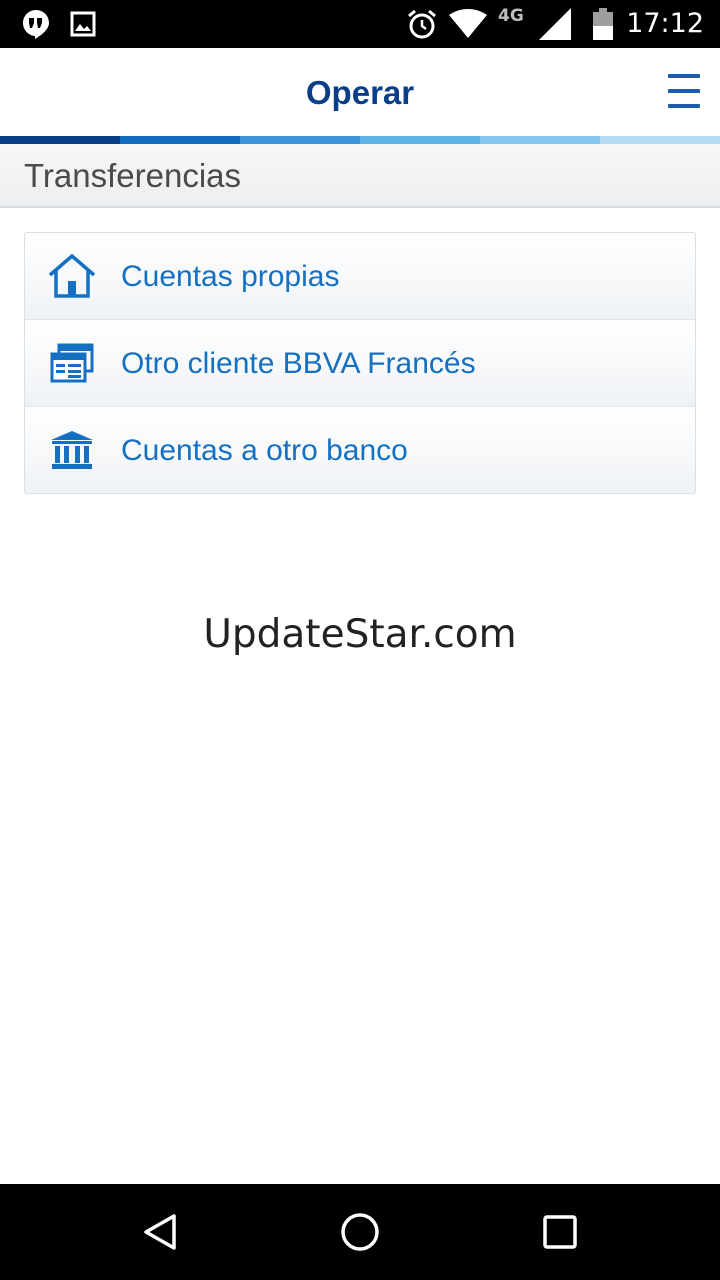  Describe the element at coordinates (603, 24) in the screenshot. I see `battery-icon` at that location.